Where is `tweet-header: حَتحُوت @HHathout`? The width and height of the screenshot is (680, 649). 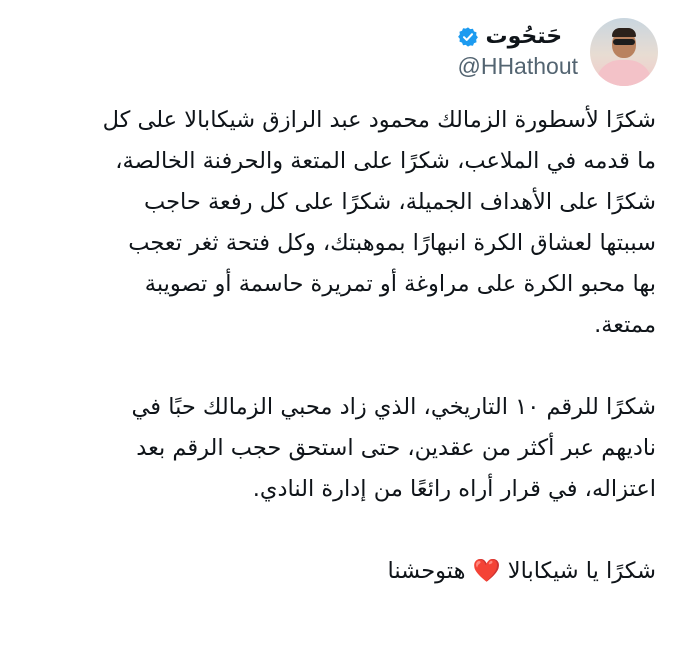
tweet-header: حَتحُوت @HHathout is located at coordinates (557, 52).